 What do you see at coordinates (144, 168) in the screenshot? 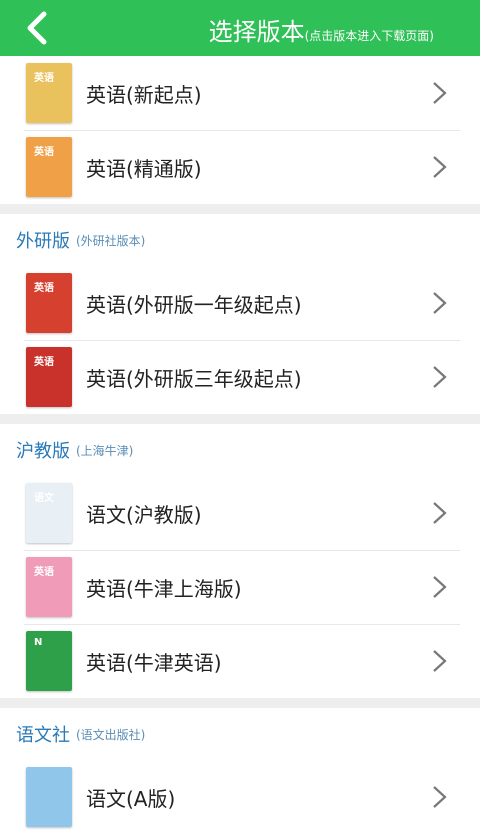
I see `version-label: 英语(精通版)` at bounding box center [144, 168].